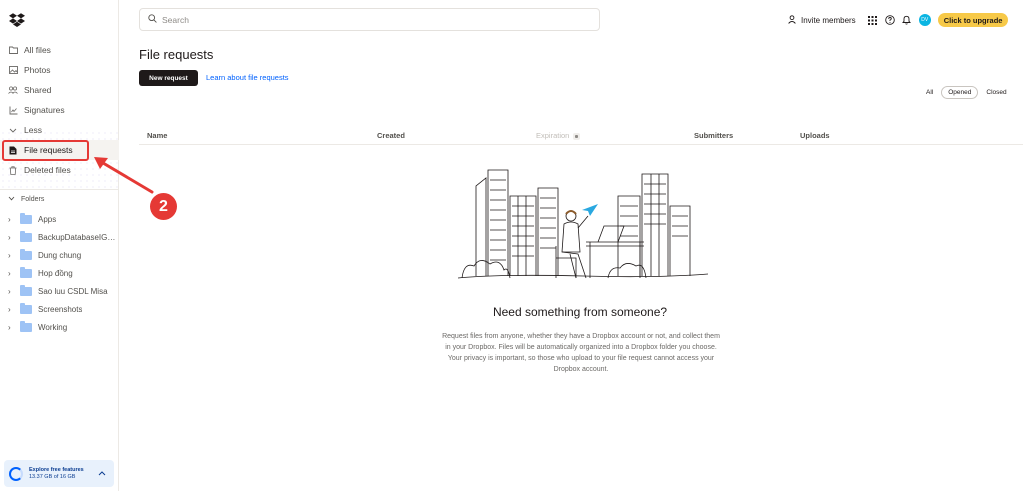 The width and height of the screenshot is (1024, 491). Describe the element at coordinates (175, 19) in the screenshot. I see `search-placeholder: Search` at that location.